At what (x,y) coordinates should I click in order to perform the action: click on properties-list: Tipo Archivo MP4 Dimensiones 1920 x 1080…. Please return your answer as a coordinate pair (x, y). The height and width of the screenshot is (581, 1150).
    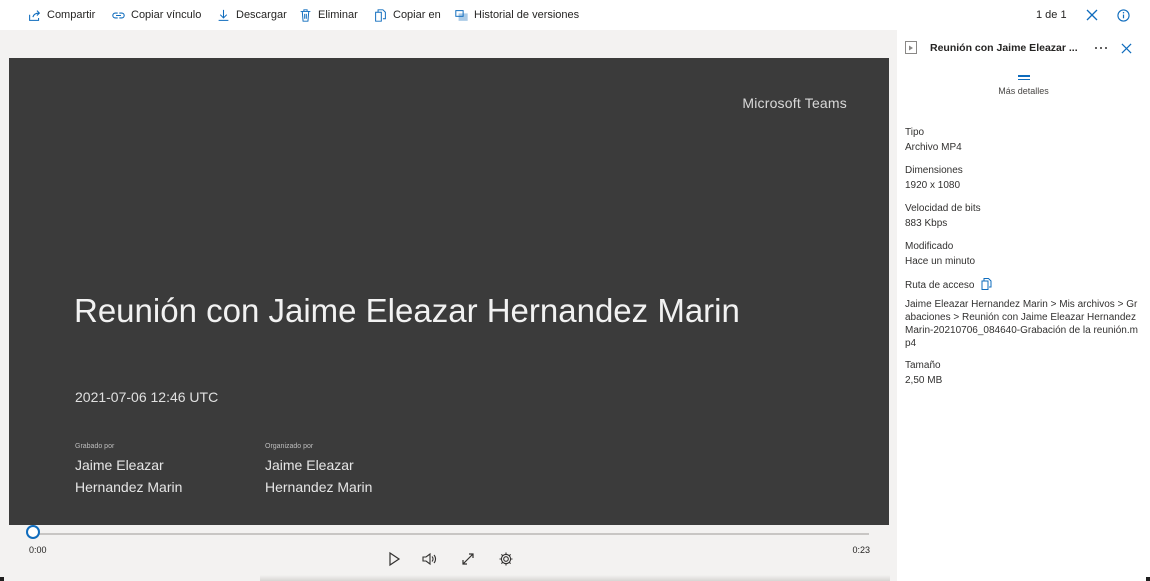
    Looking at the image, I should click on (1025, 261).